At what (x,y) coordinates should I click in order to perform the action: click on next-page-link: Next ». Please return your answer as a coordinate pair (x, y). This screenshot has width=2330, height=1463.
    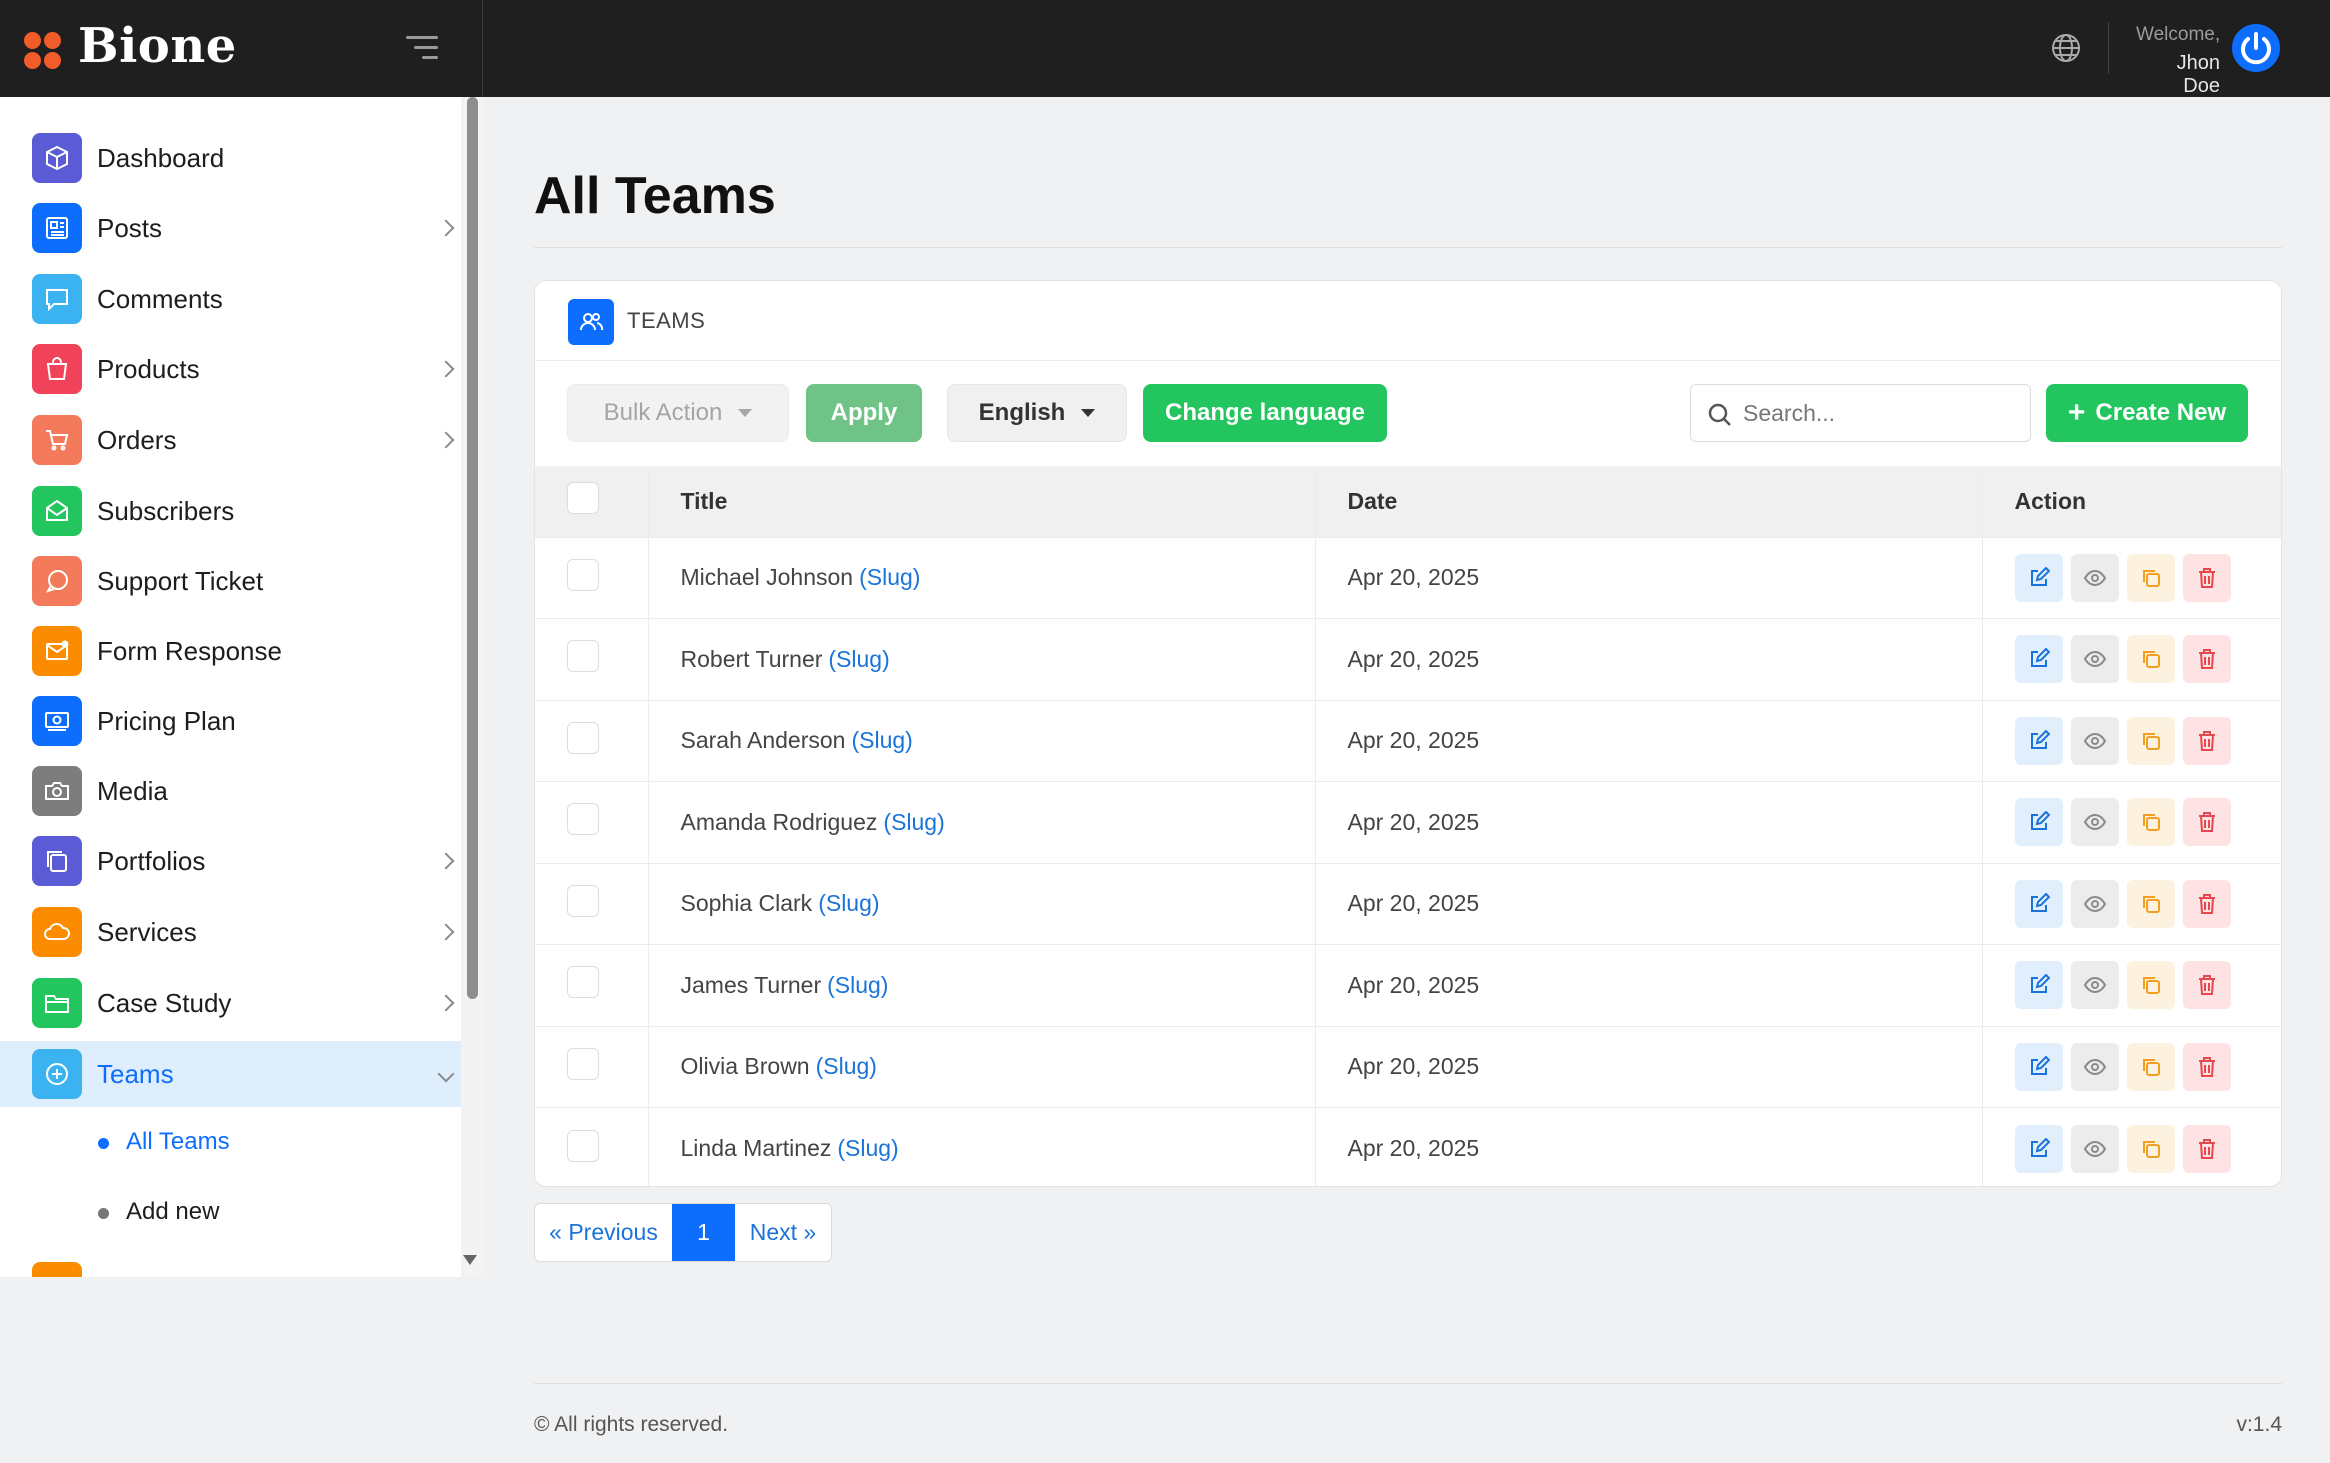
    Looking at the image, I should click on (783, 1232).